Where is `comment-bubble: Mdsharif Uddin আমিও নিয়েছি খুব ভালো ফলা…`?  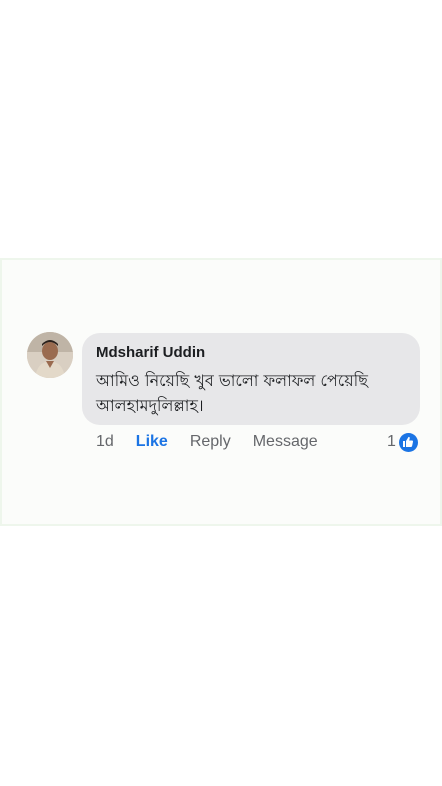 comment-bubble: Mdsharif Uddin আমিও নিয়েছি খুব ভালো ফলা… is located at coordinates (251, 379).